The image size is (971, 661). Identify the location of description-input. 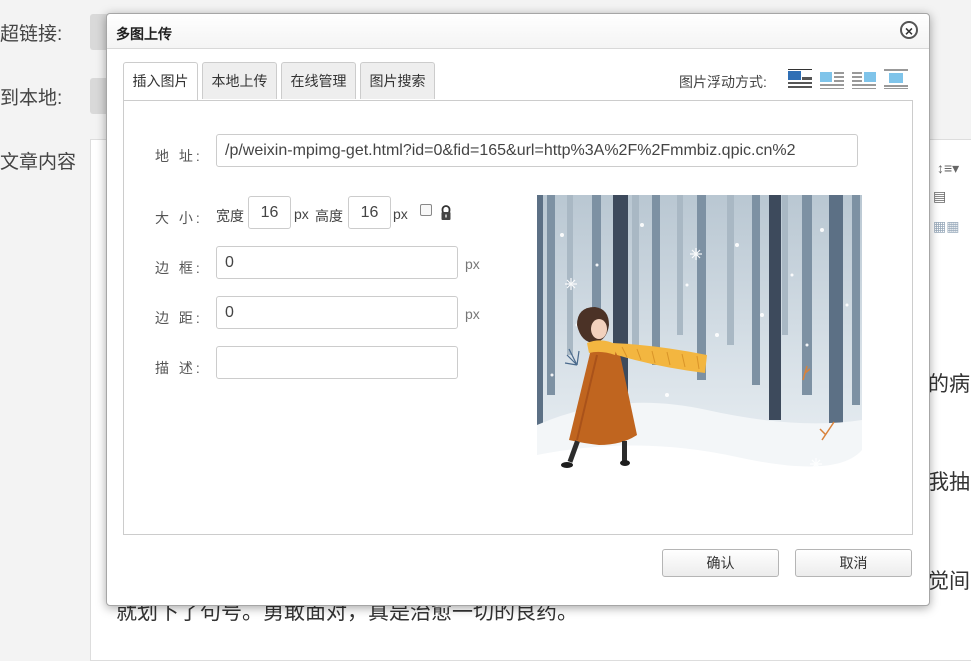
(337, 362).